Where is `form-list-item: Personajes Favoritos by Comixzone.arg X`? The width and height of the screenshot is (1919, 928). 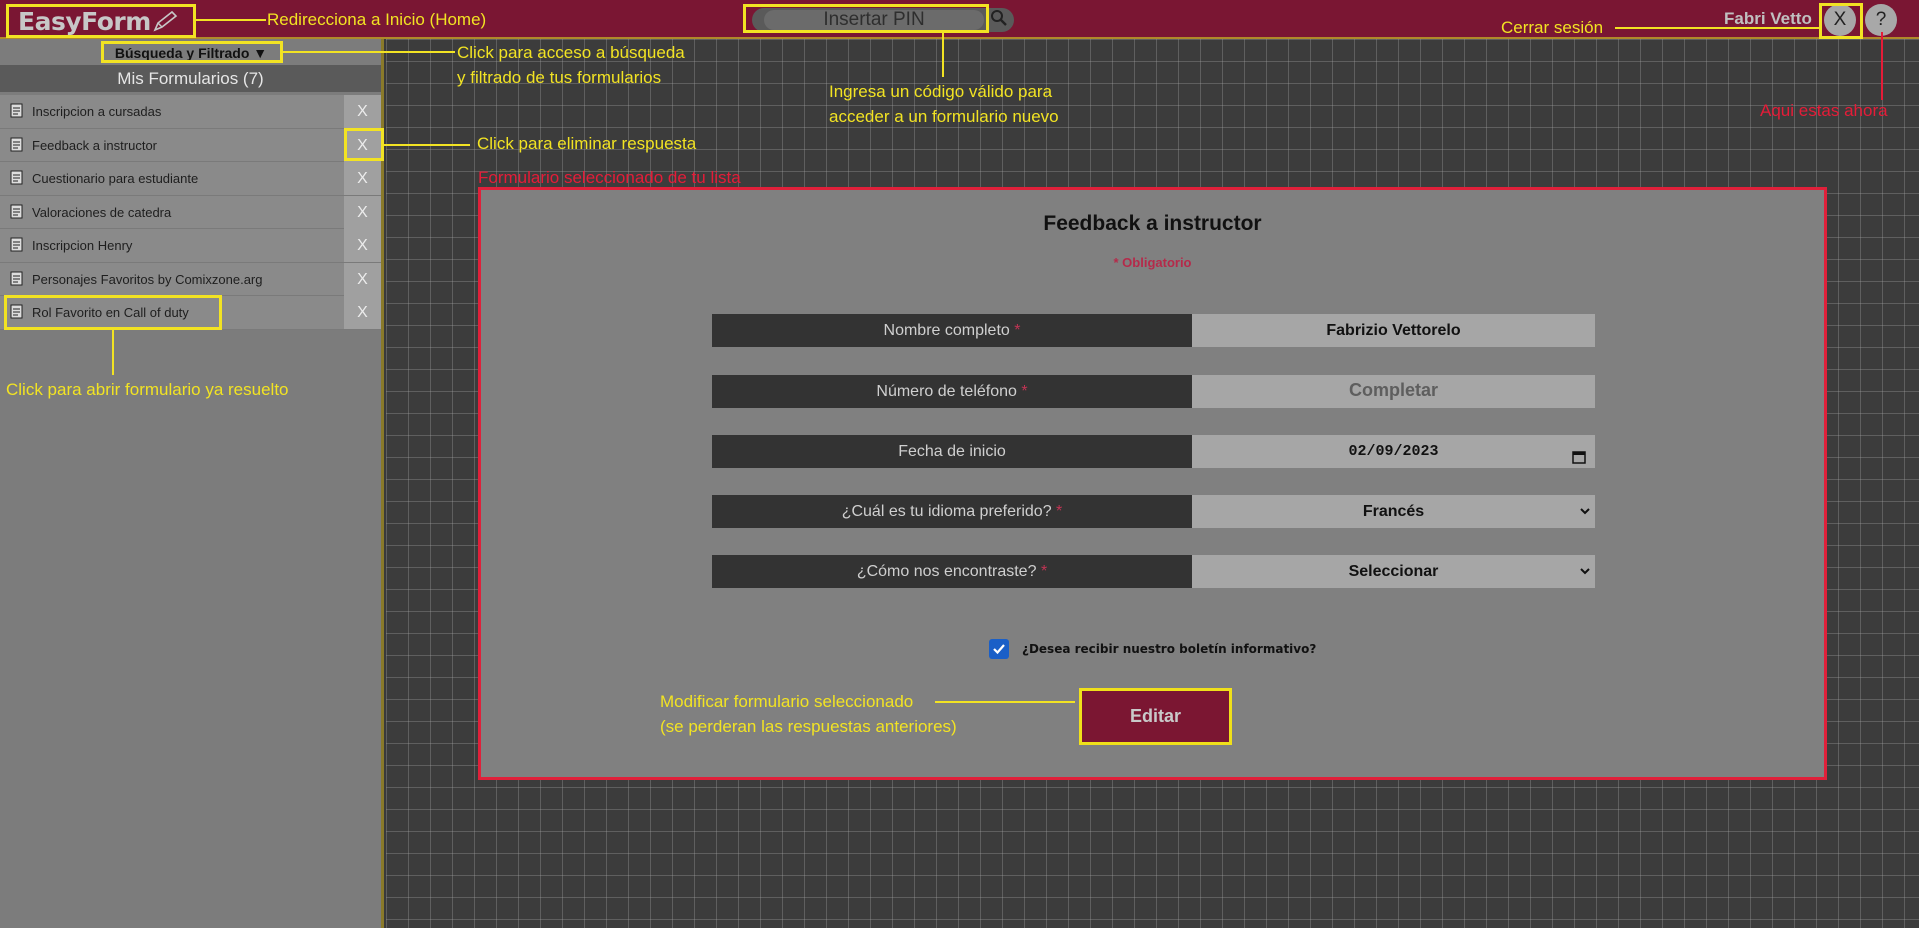
form-list-item: Personajes Favoritos by Comixzone.arg X is located at coordinates (190, 279).